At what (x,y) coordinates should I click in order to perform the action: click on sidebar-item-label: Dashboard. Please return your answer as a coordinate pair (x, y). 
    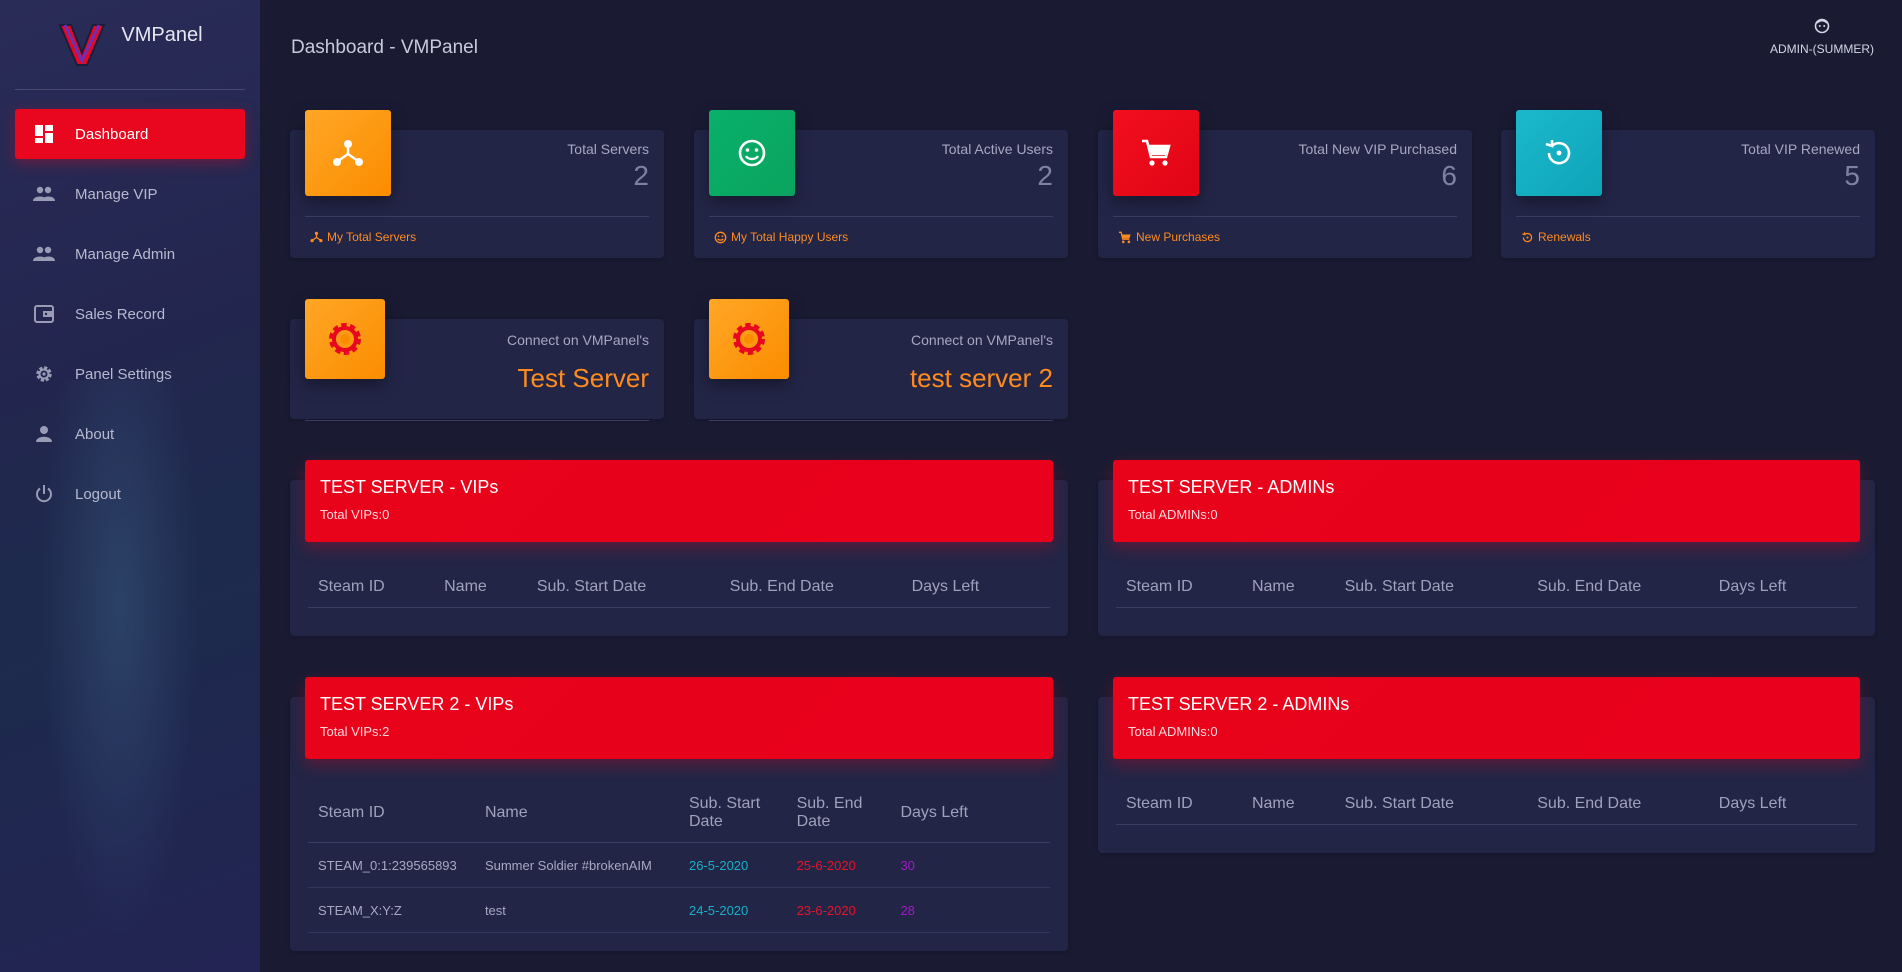
    Looking at the image, I should click on (112, 134).